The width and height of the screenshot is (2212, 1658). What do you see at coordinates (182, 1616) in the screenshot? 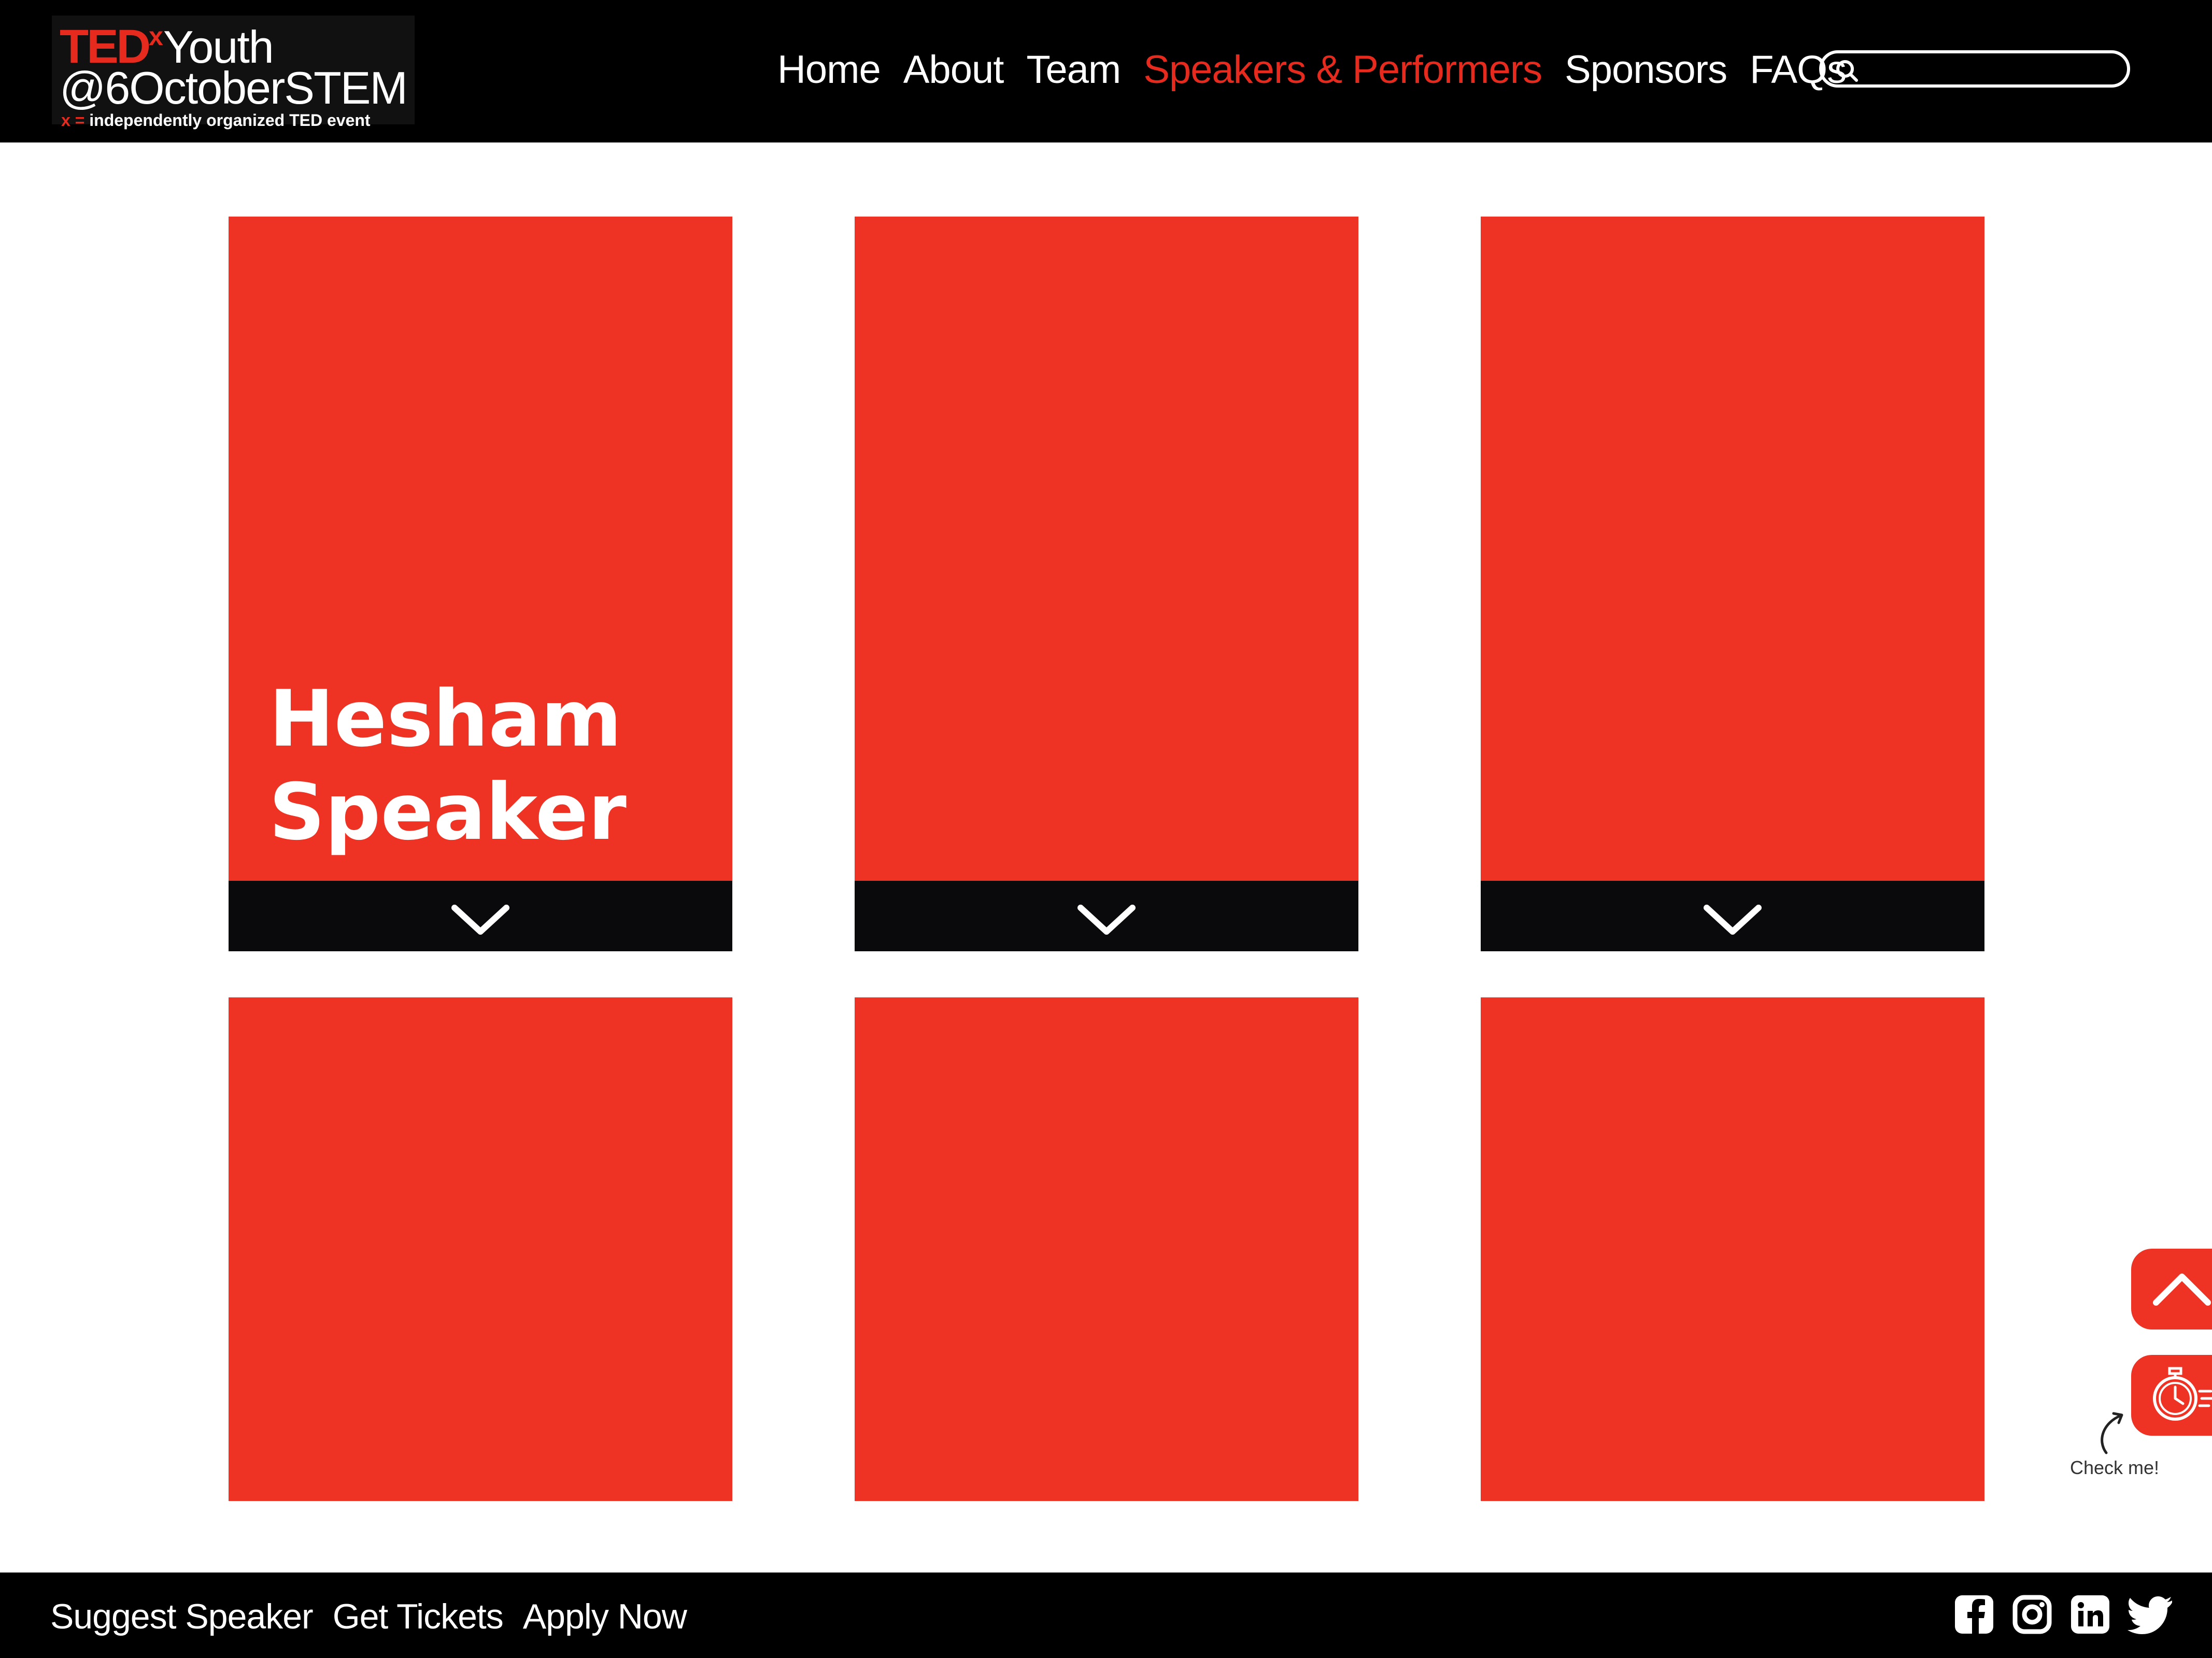
I see `suggest-speaker-link: Suggest Speaker` at bounding box center [182, 1616].